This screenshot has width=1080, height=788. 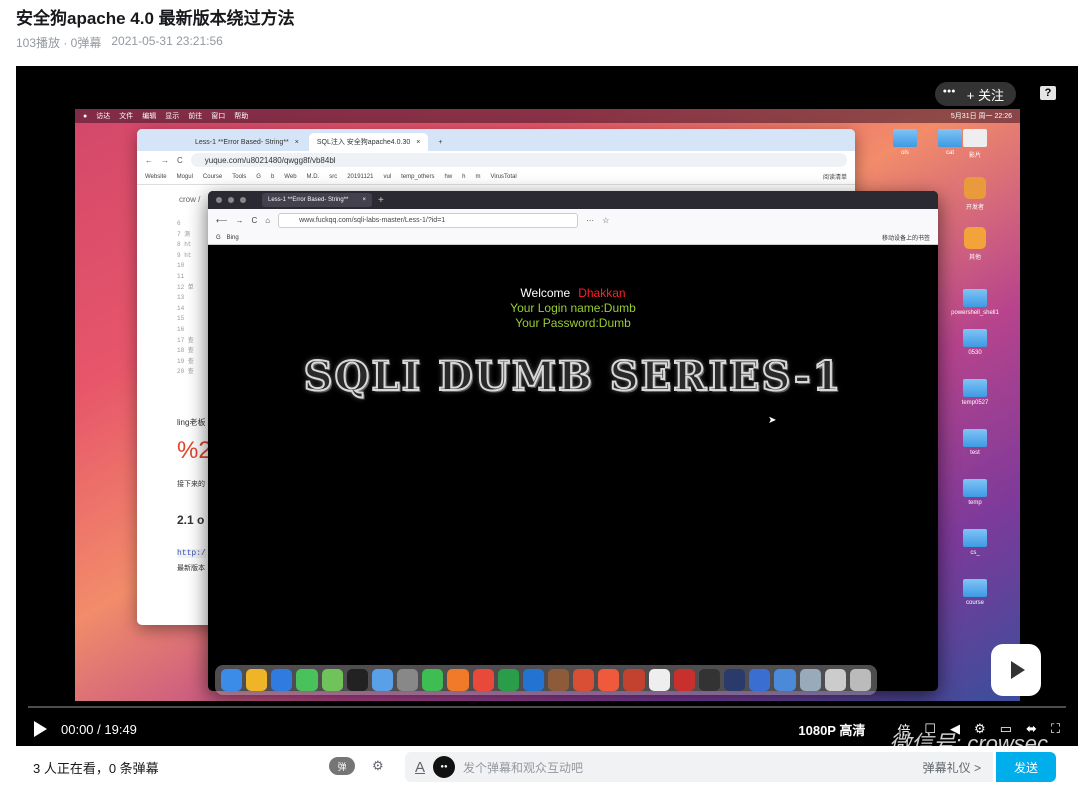 What do you see at coordinates (949, 91) in the screenshot?
I see `uploader-avatar: ●●●` at bounding box center [949, 91].